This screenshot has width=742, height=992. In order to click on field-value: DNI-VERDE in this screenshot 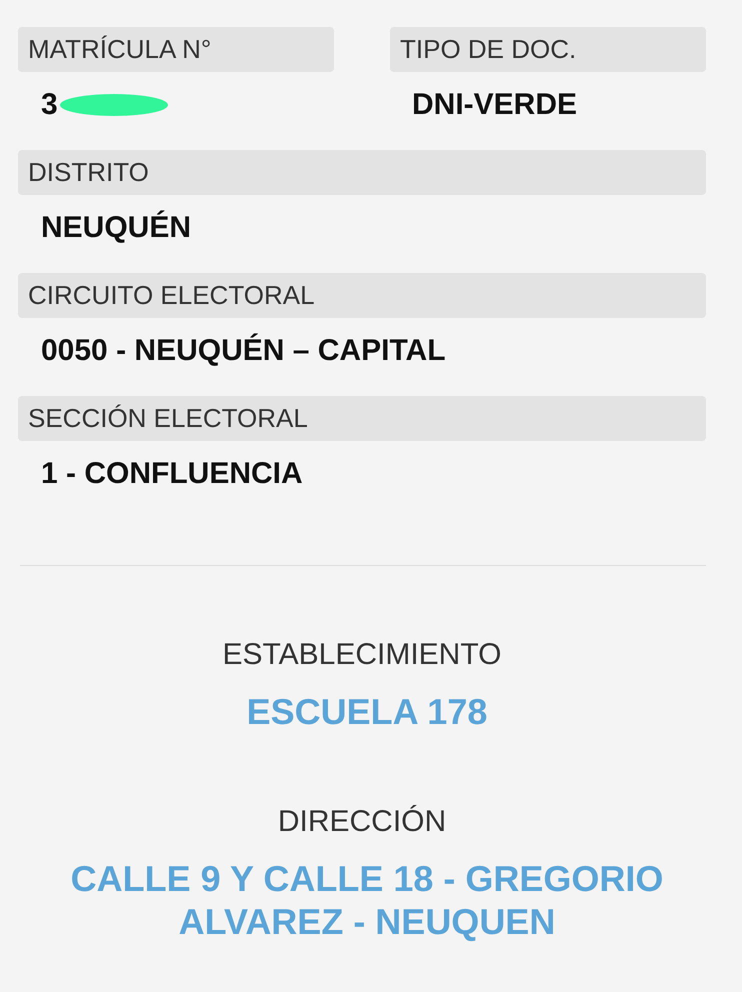, I will do `click(495, 105)`.